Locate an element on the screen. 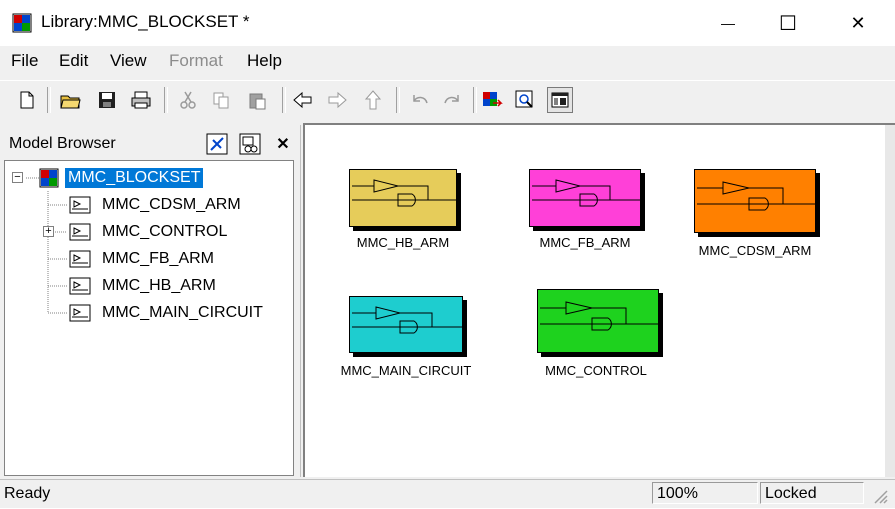  menu-edit: Edit is located at coordinates (73, 61).